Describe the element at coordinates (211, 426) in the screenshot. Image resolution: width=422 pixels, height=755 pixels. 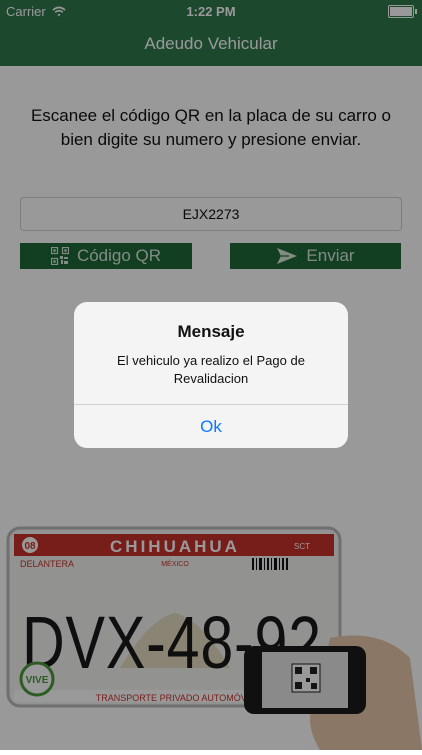
I see `ok-button: Ok` at that location.